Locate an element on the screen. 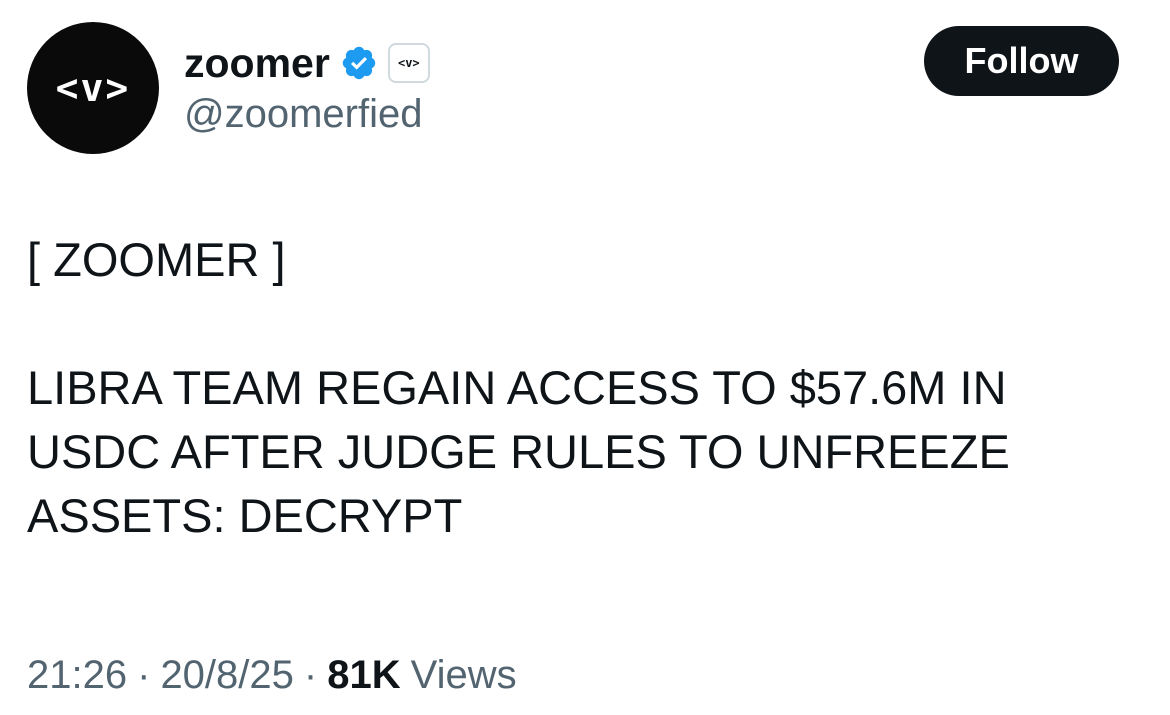  verified-badge-icon is located at coordinates (359, 63).